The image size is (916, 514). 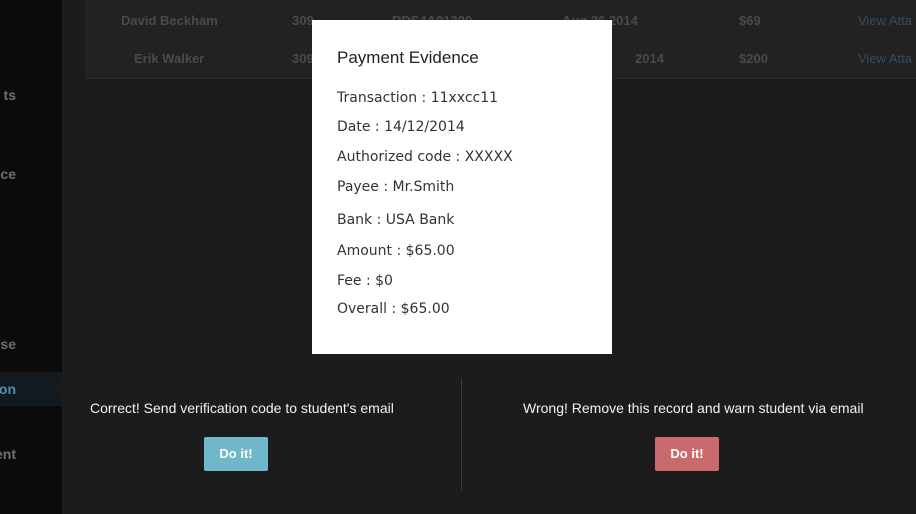 What do you see at coordinates (31, 95) in the screenshot?
I see `sidebar-item-1: ts` at bounding box center [31, 95].